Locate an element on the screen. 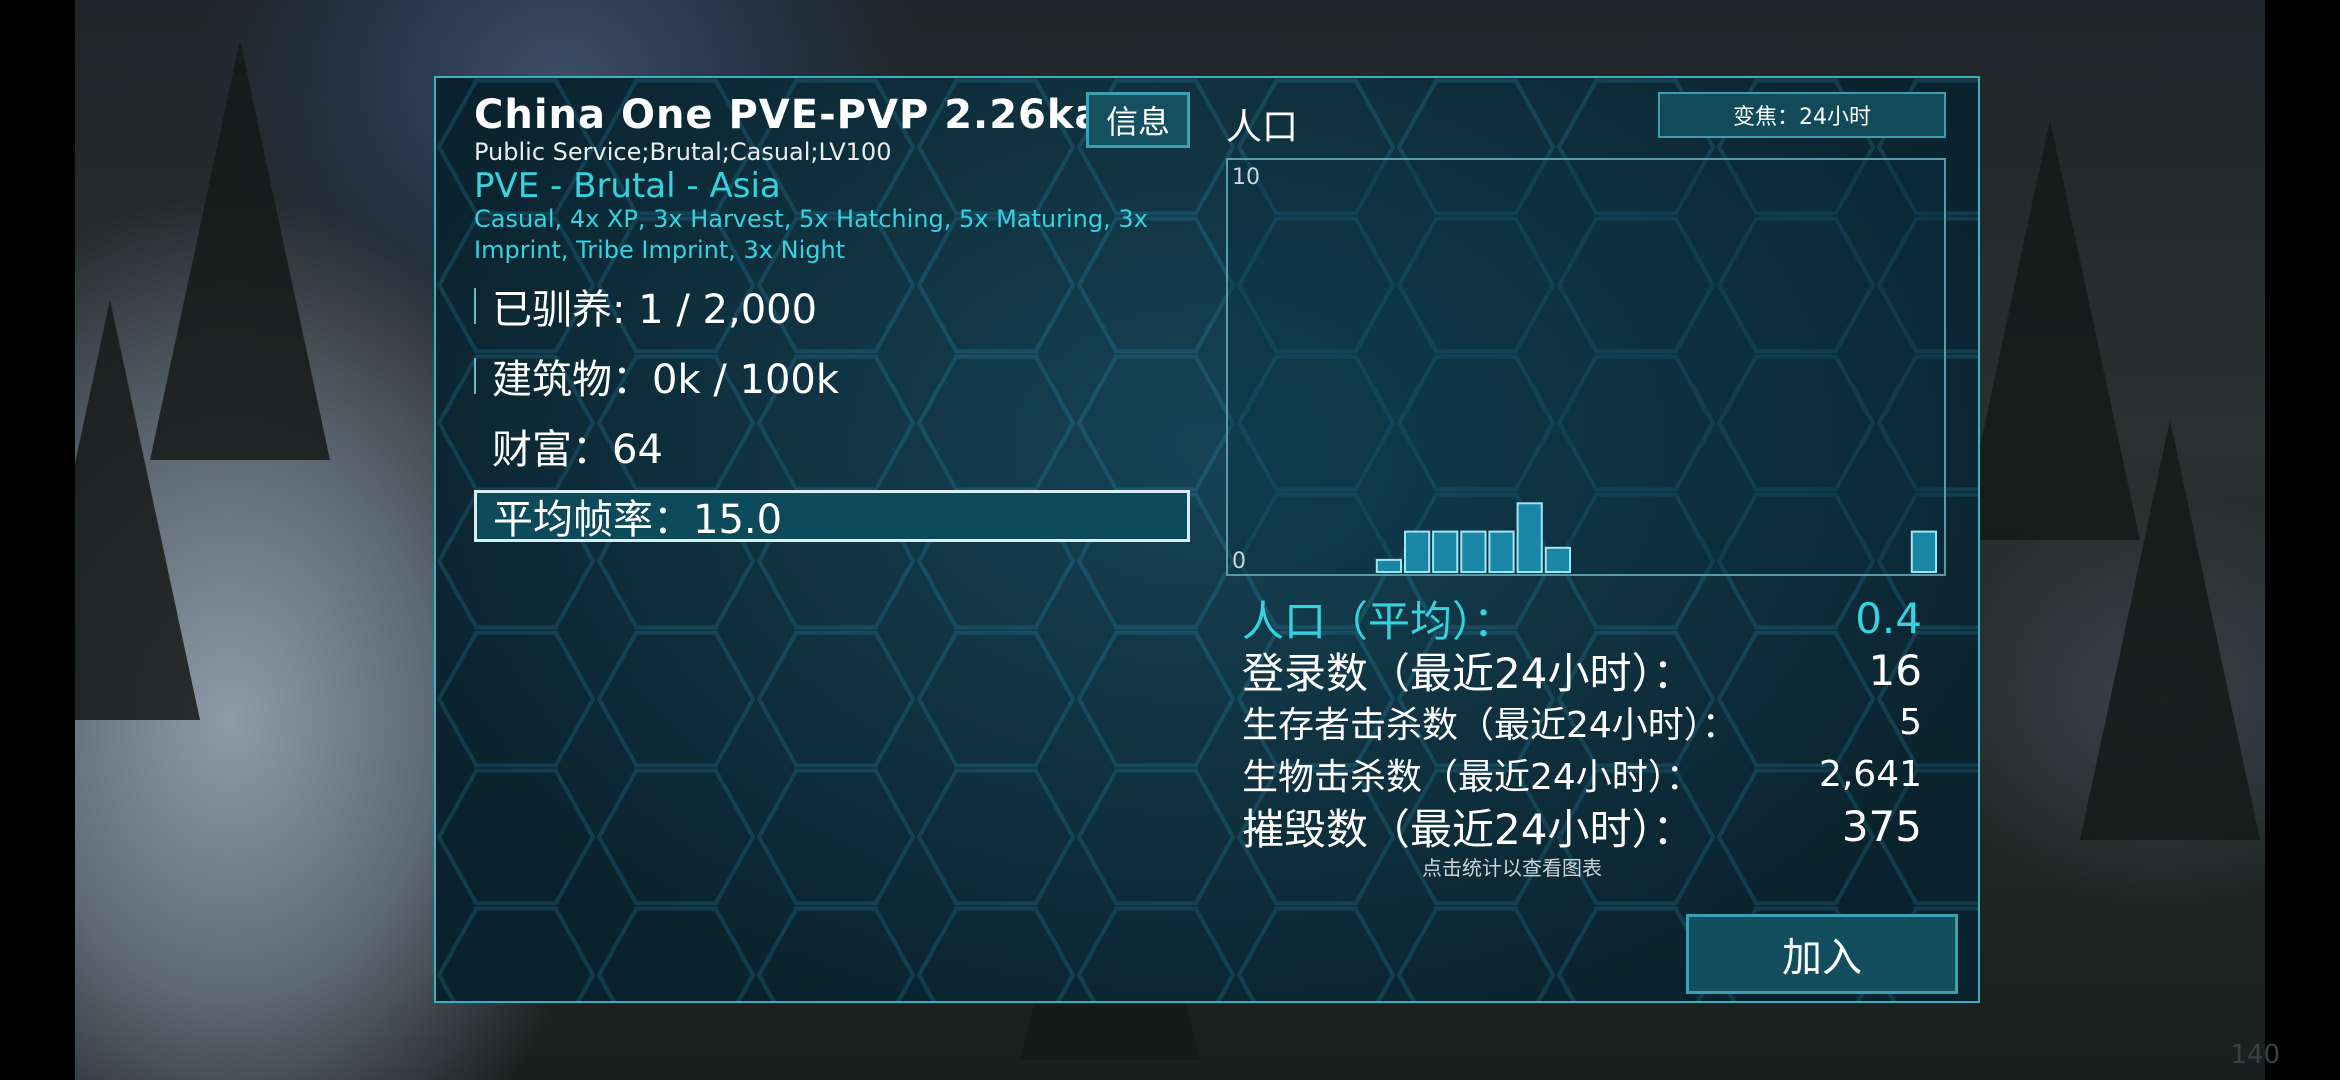  screen-edge-left is located at coordinates (37, 540).